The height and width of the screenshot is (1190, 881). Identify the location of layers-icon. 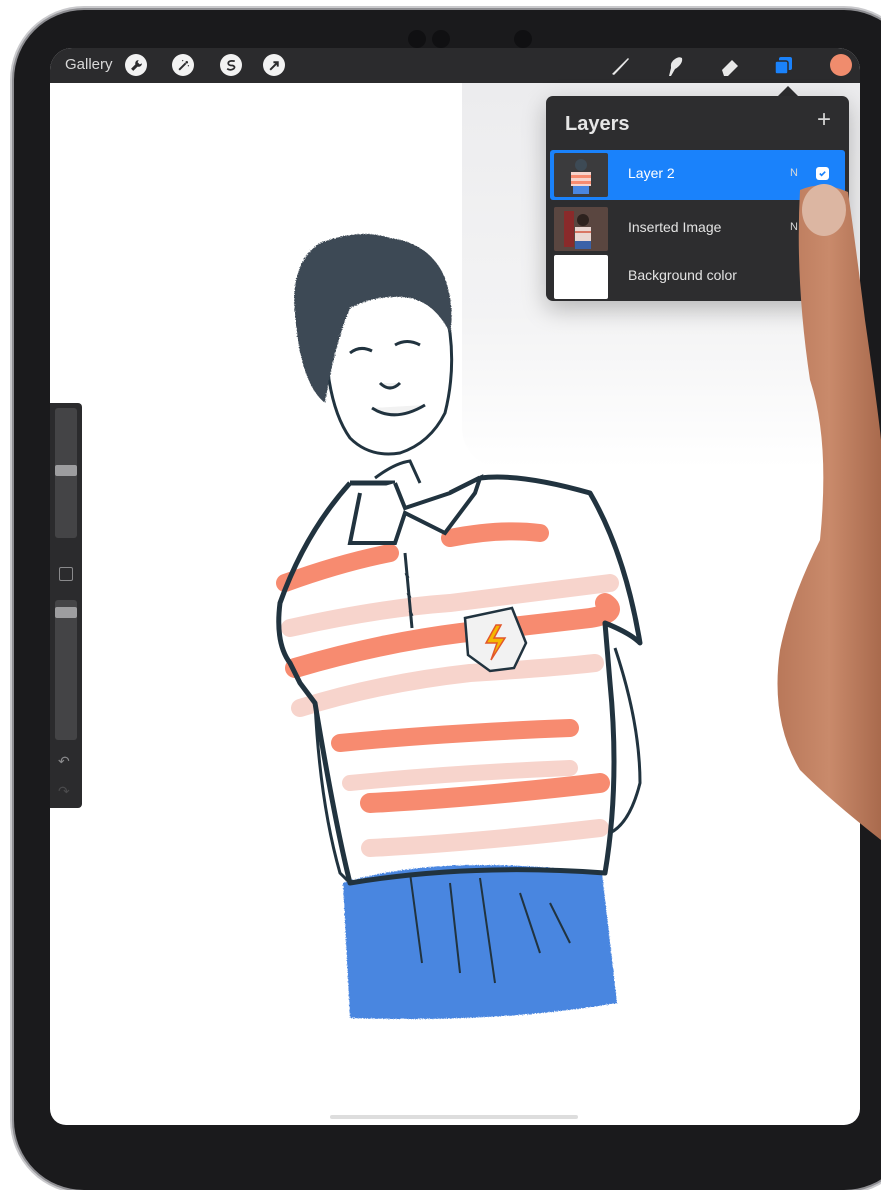
(784, 66).